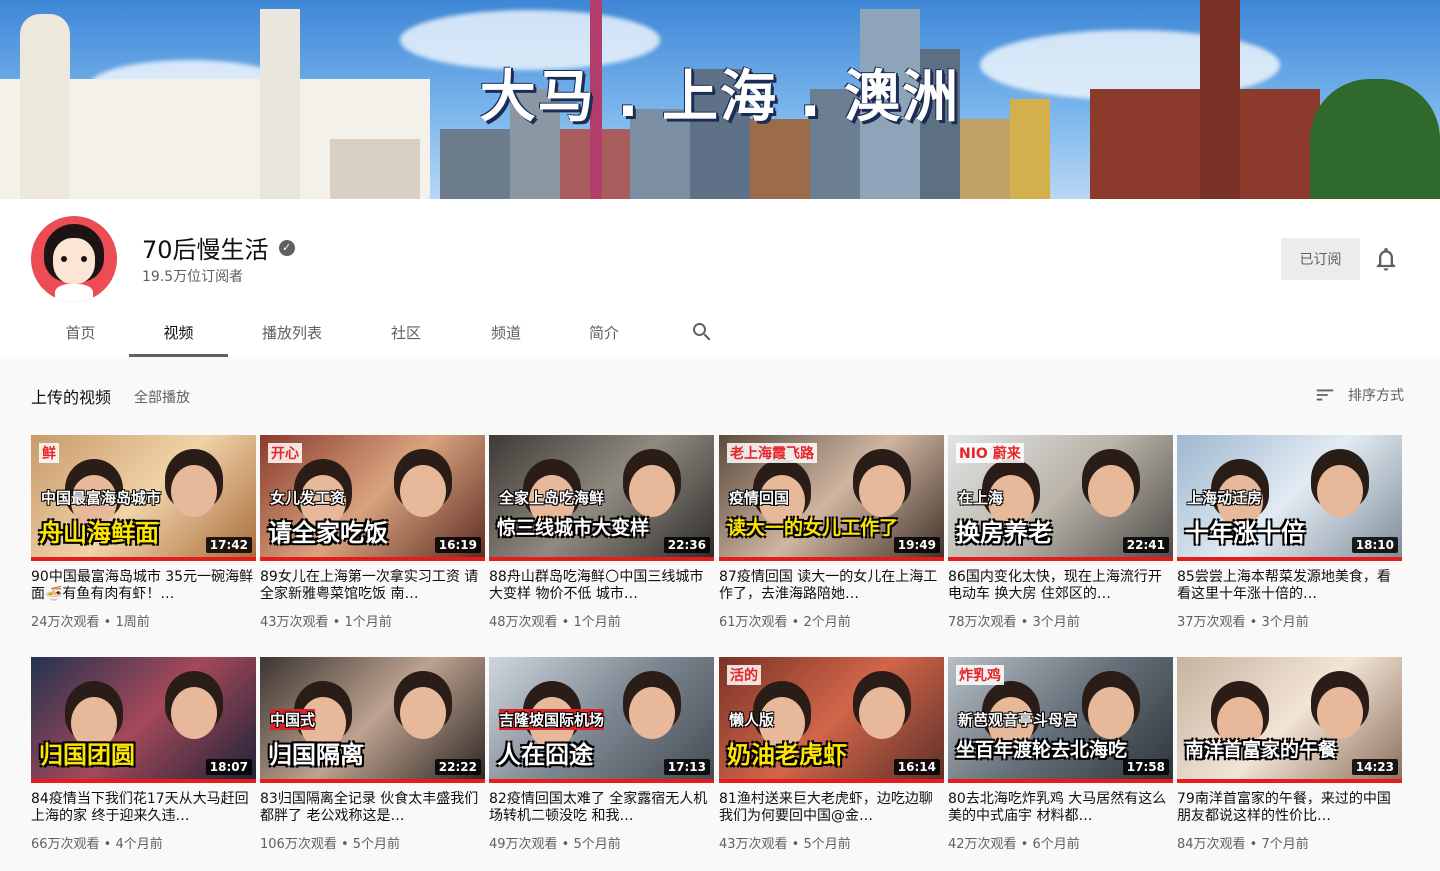  Describe the element at coordinates (65, 622) in the screenshot. I see `video-views: 24万次观看` at that location.